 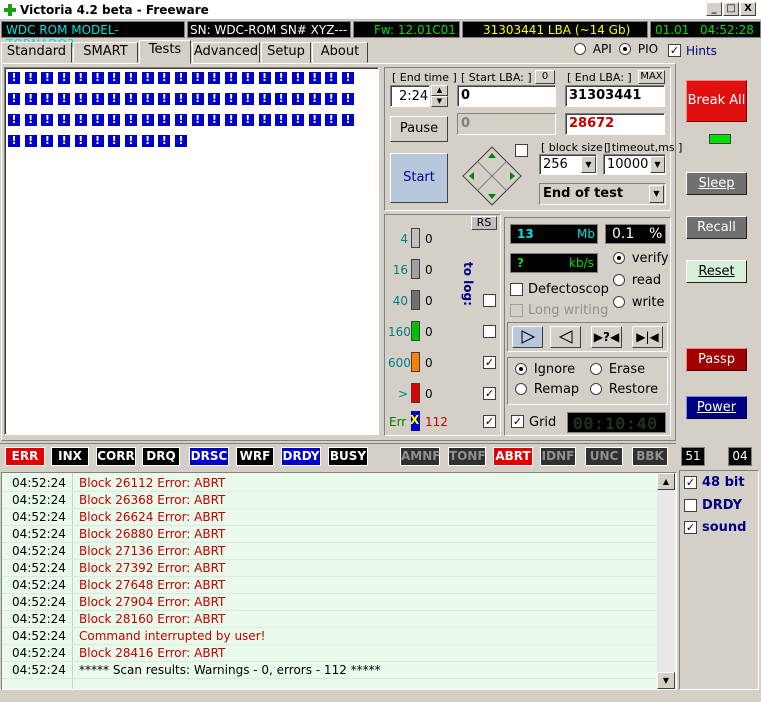 What do you see at coordinates (625, 49) in the screenshot?
I see `pio-radio-dot` at bounding box center [625, 49].